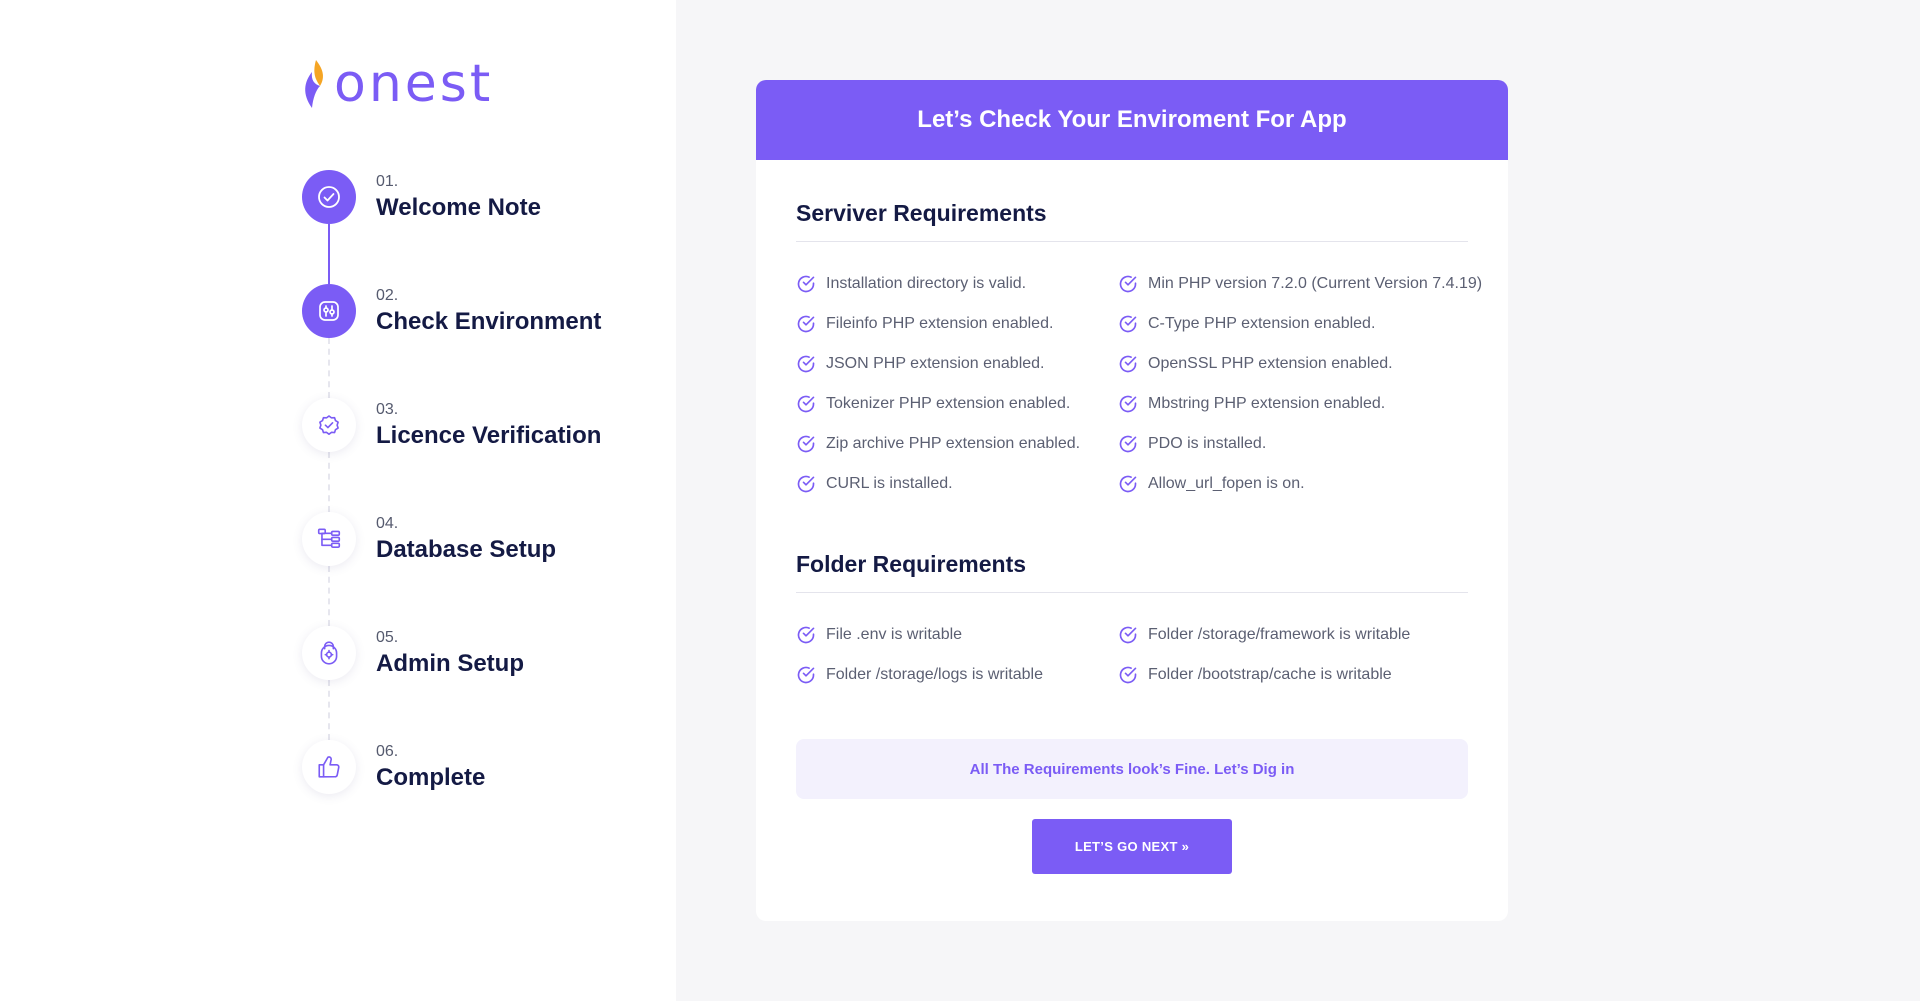 The image size is (1920, 1001). Describe the element at coordinates (431, 777) in the screenshot. I see `step-title: Complete` at that location.